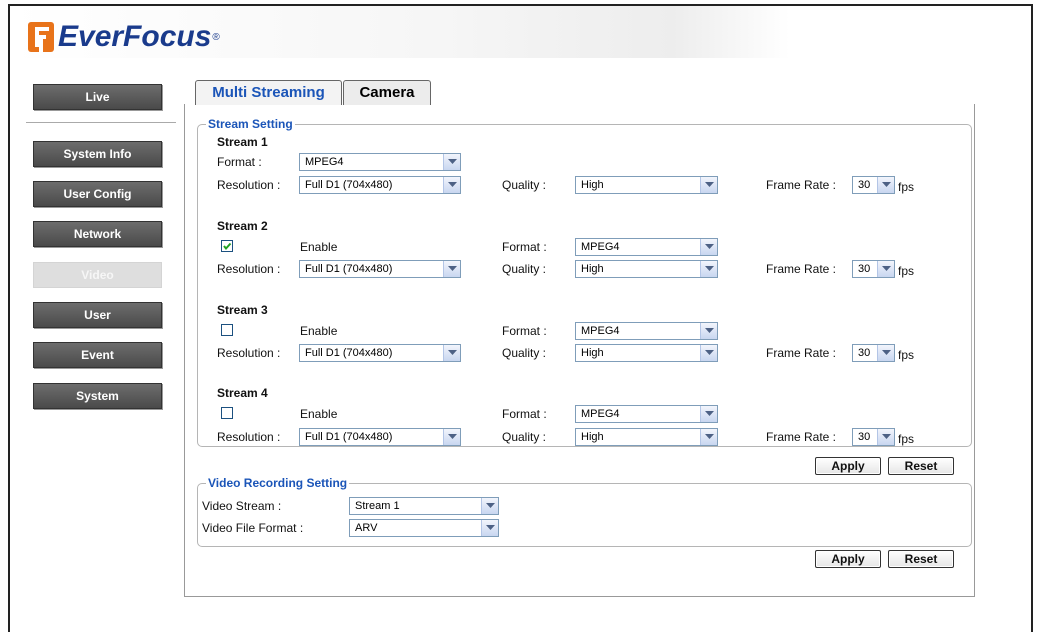 The image size is (1039, 634). I want to click on stream-3-quality-select: High, so click(646, 353).